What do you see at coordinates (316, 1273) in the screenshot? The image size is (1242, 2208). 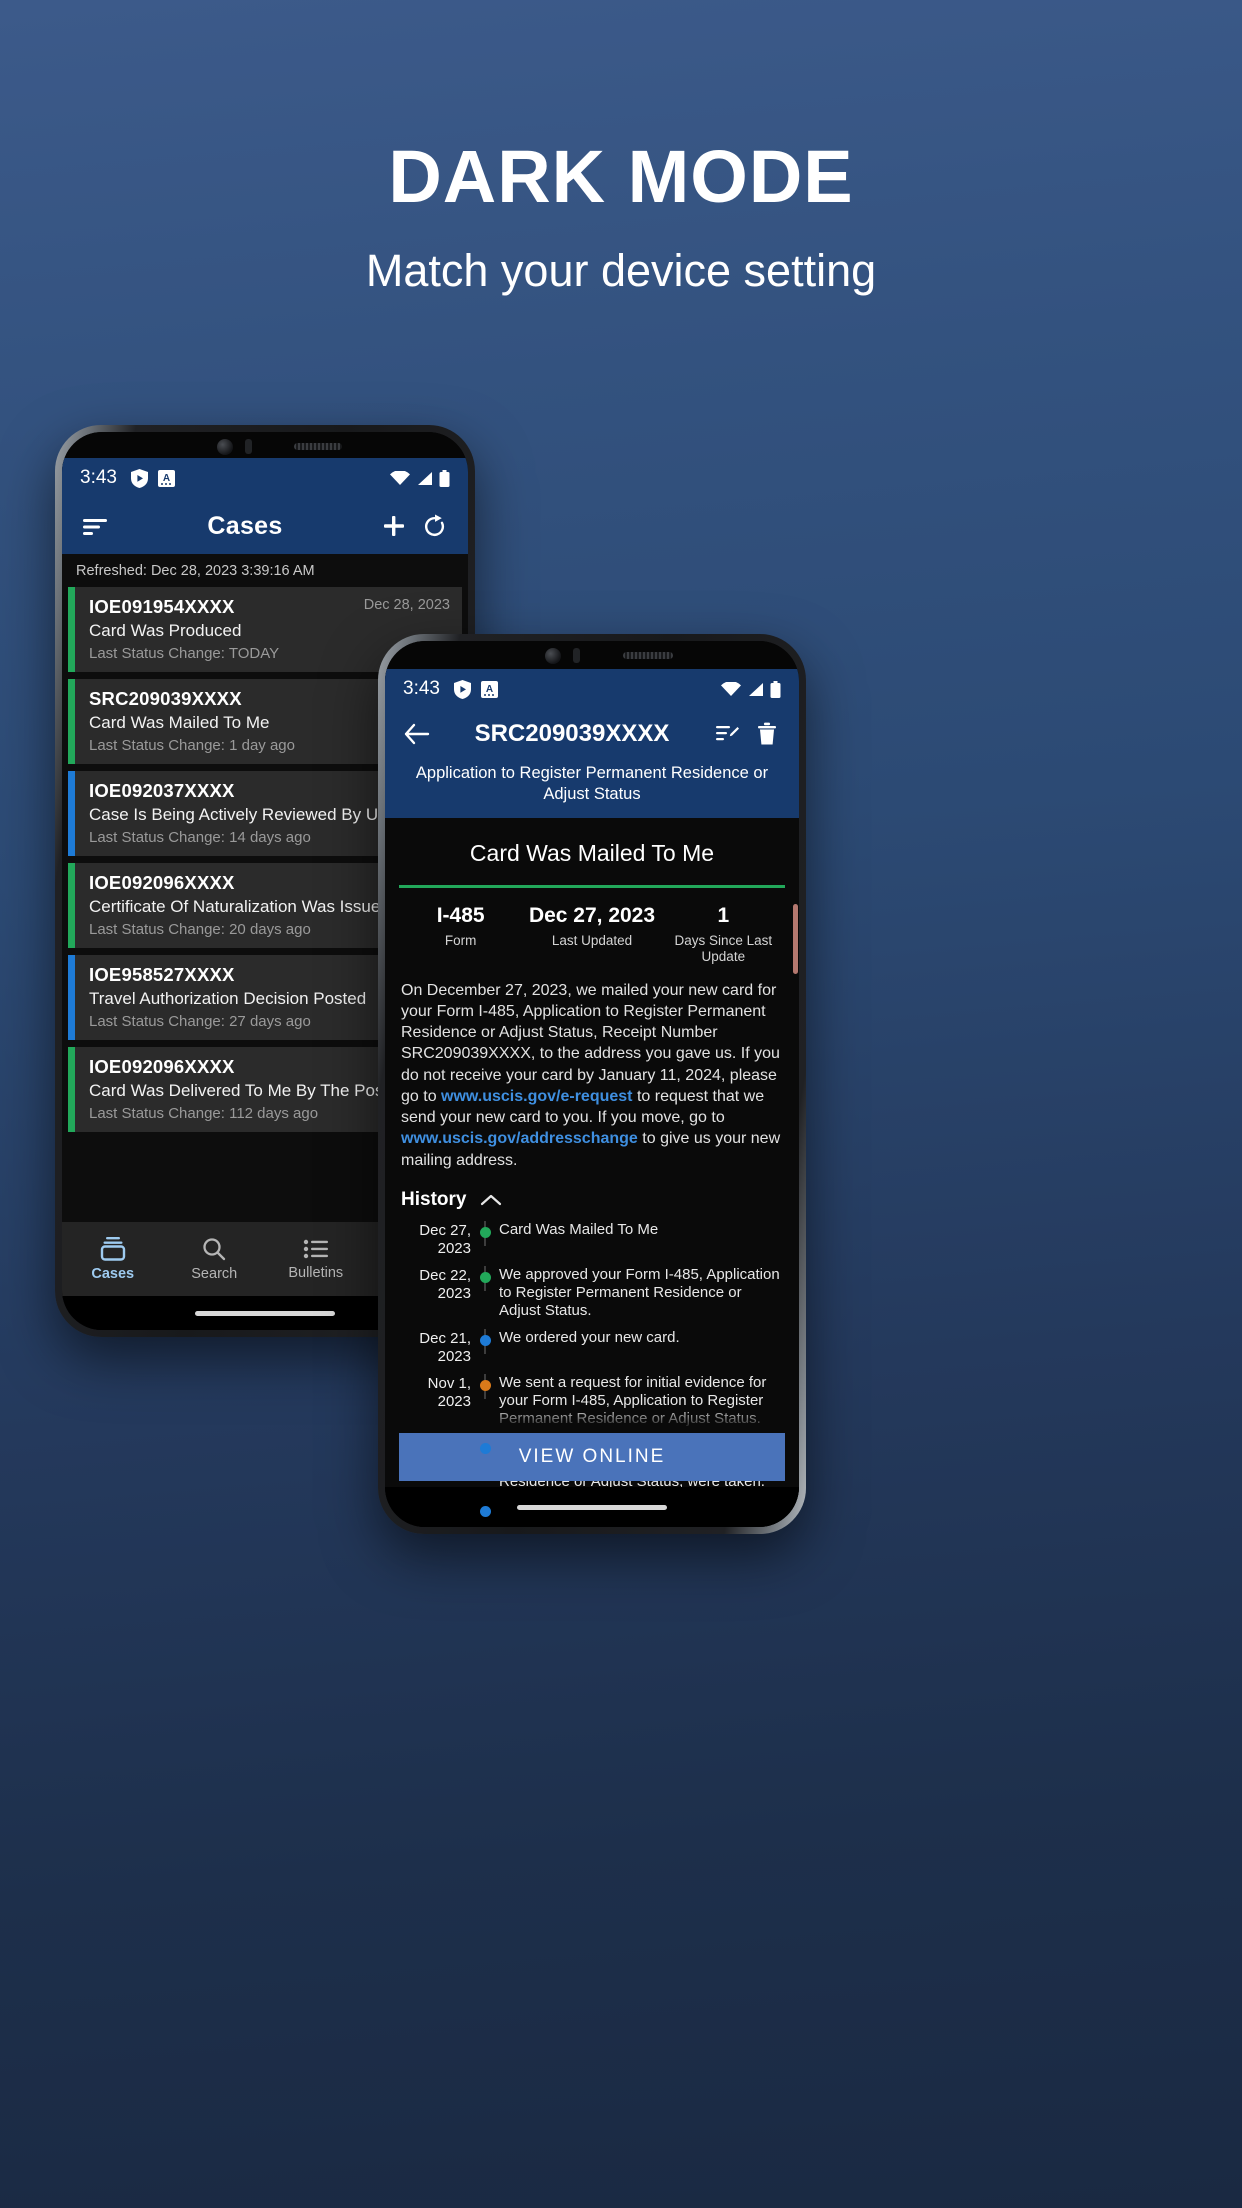 I see `nav-label-bulletins: Bulletins` at bounding box center [316, 1273].